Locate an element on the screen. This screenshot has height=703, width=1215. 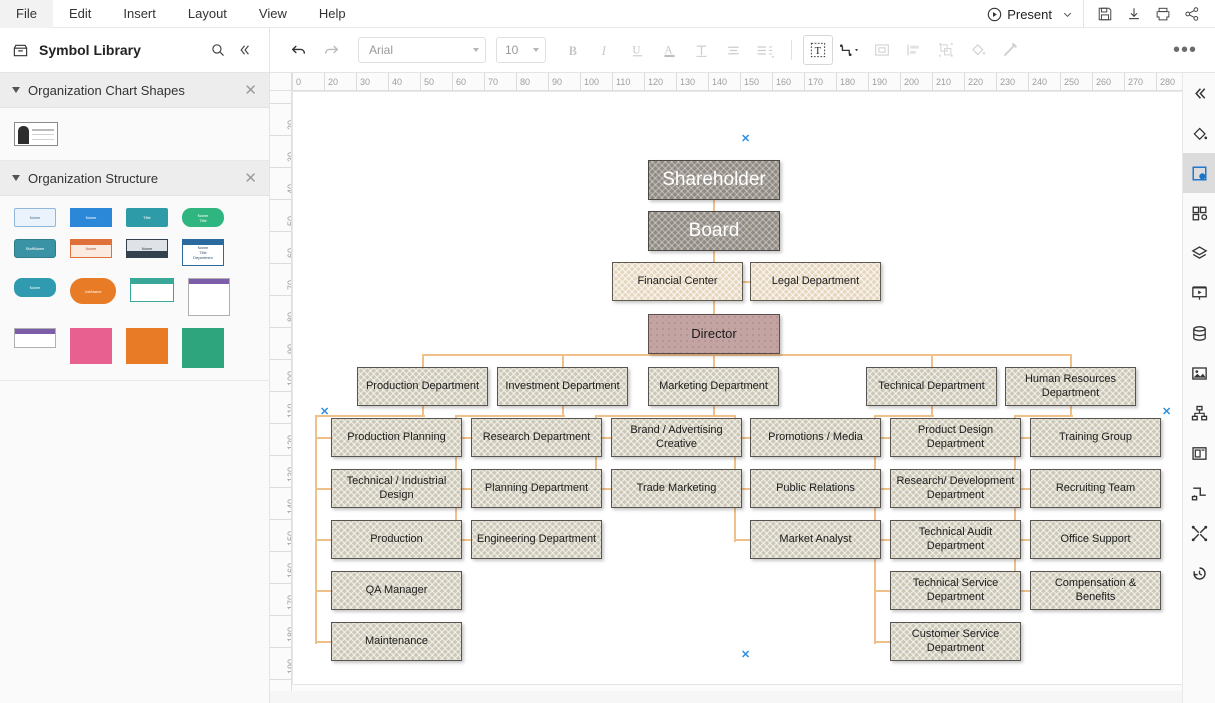
title-box-teal: Title is located at coordinates (147, 217).